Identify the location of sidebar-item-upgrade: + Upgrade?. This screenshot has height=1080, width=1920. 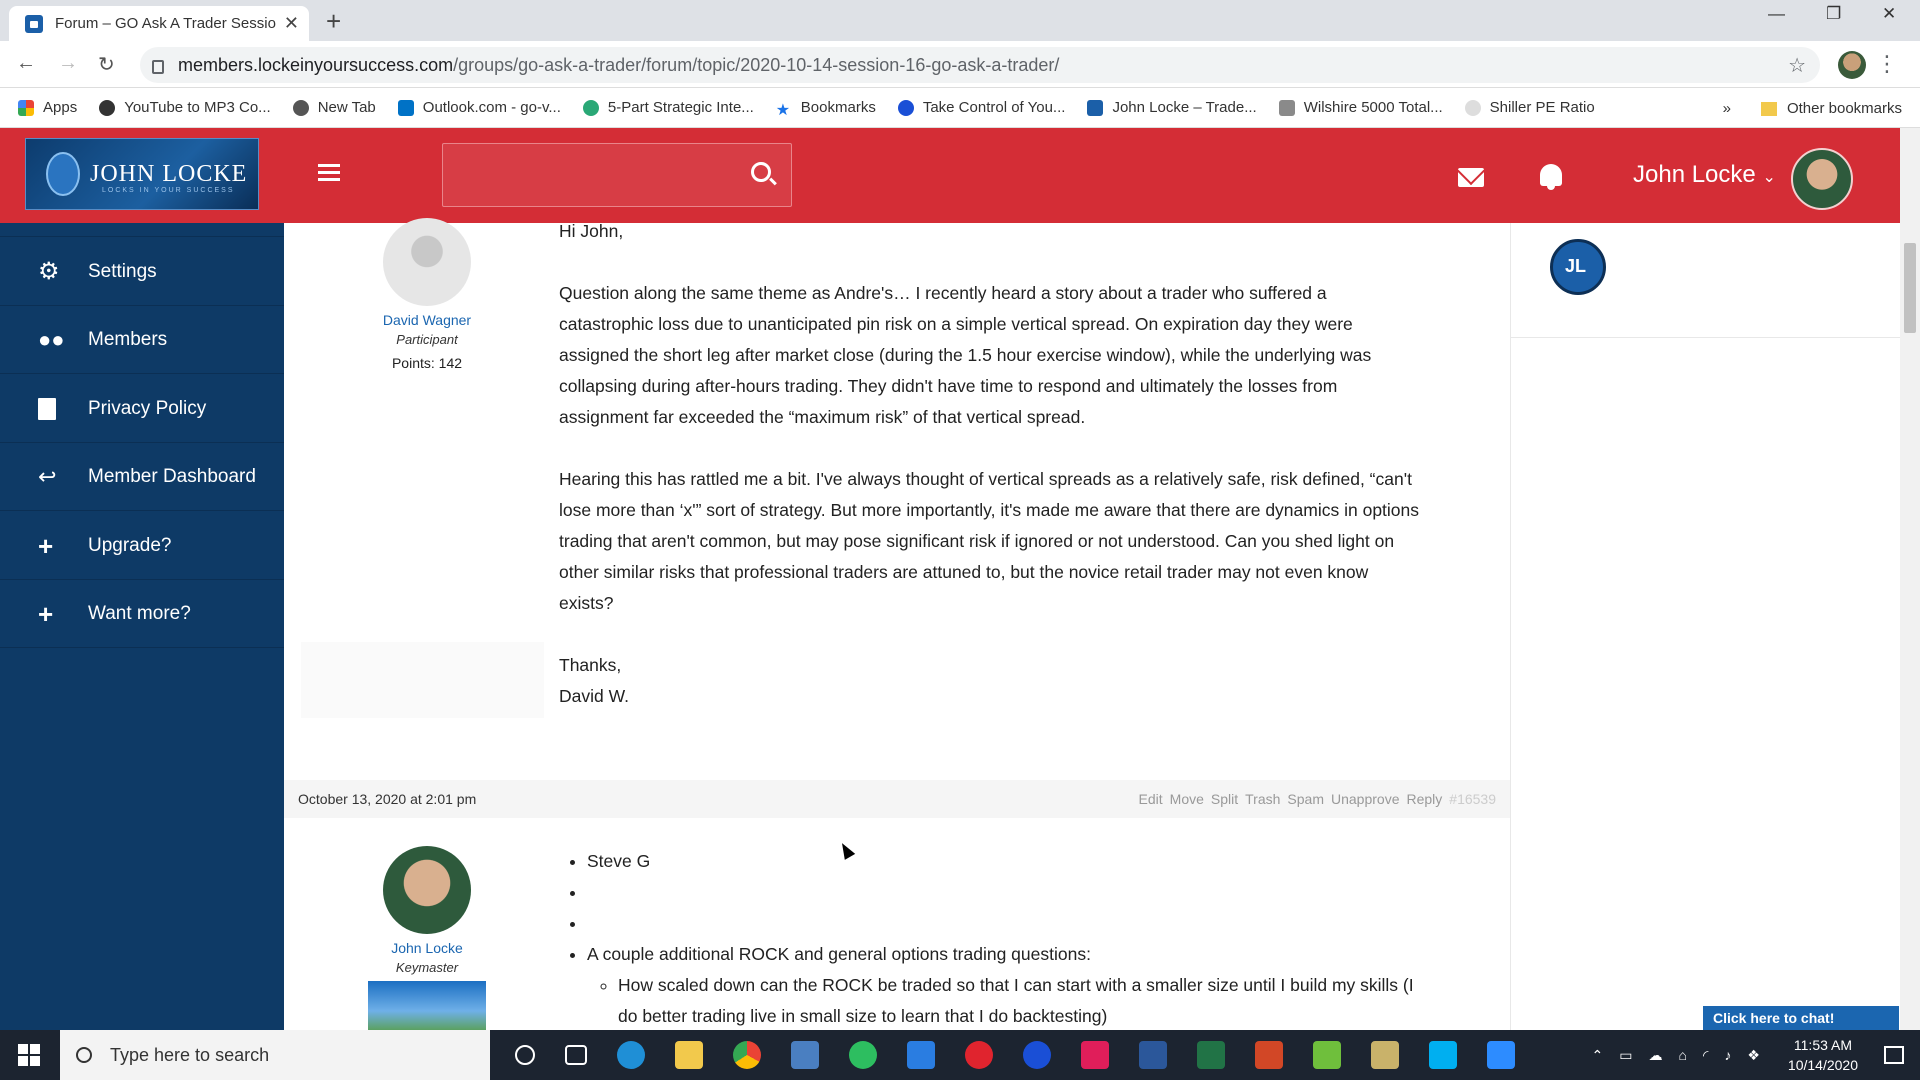
(142, 546).